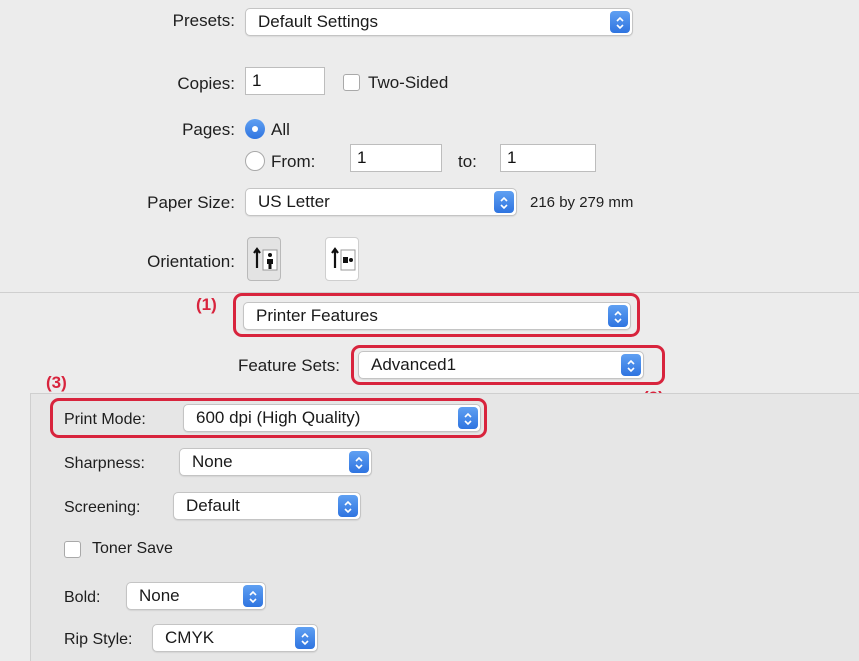  What do you see at coordinates (280, 129) in the screenshot?
I see `pages-all-label: All` at bounding box center [280, 129].